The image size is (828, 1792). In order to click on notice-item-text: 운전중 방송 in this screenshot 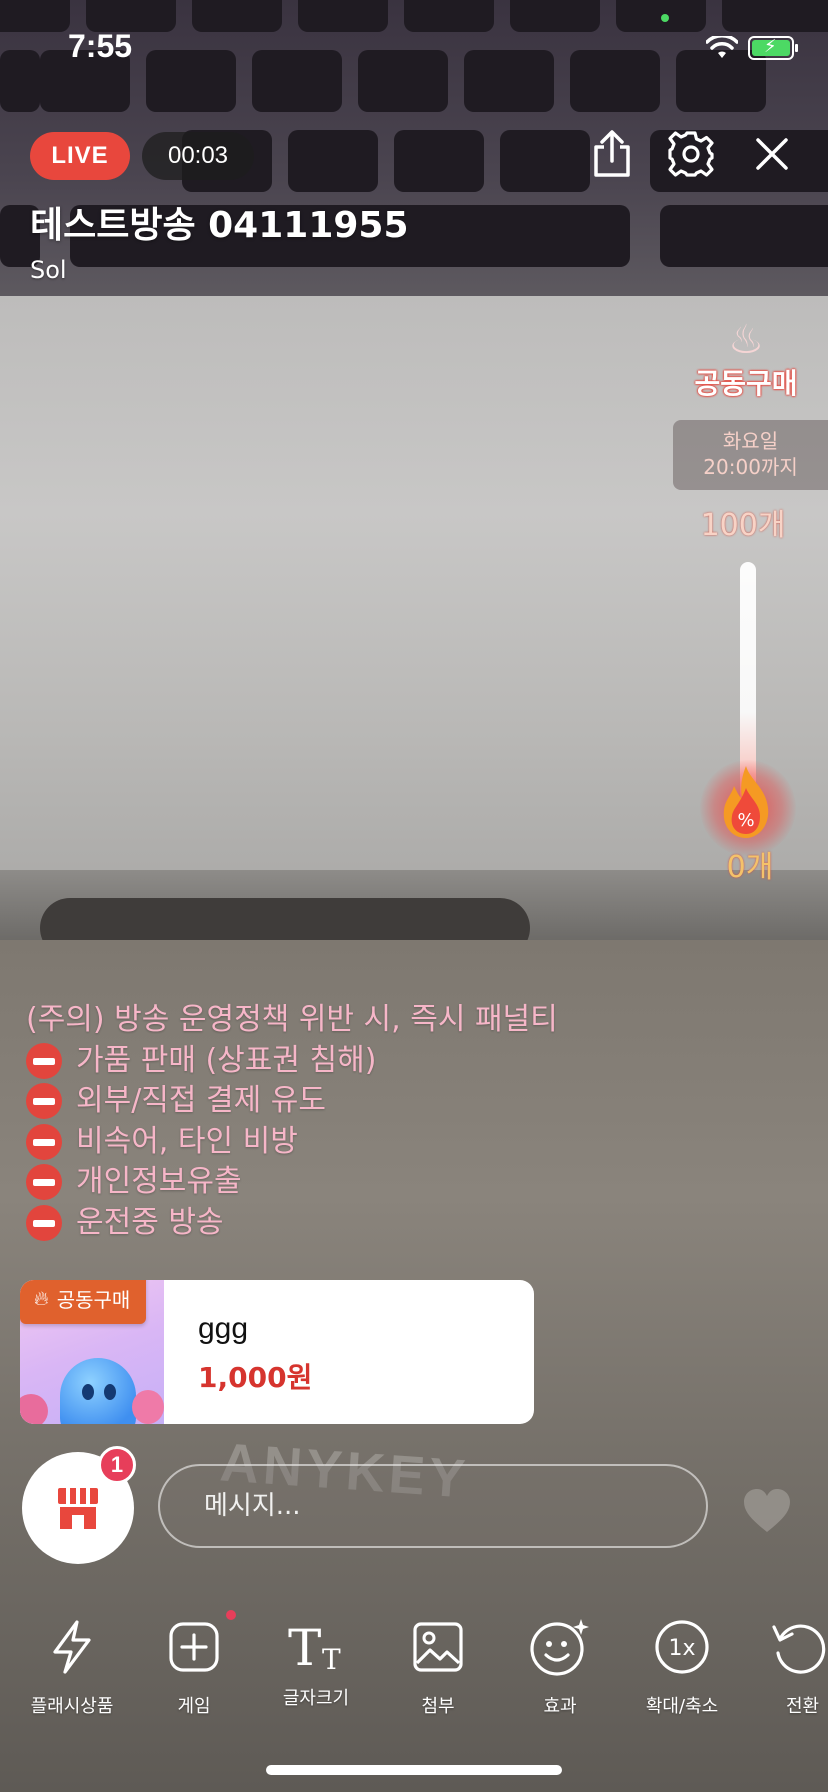, I will do `click(150, 1222)`.